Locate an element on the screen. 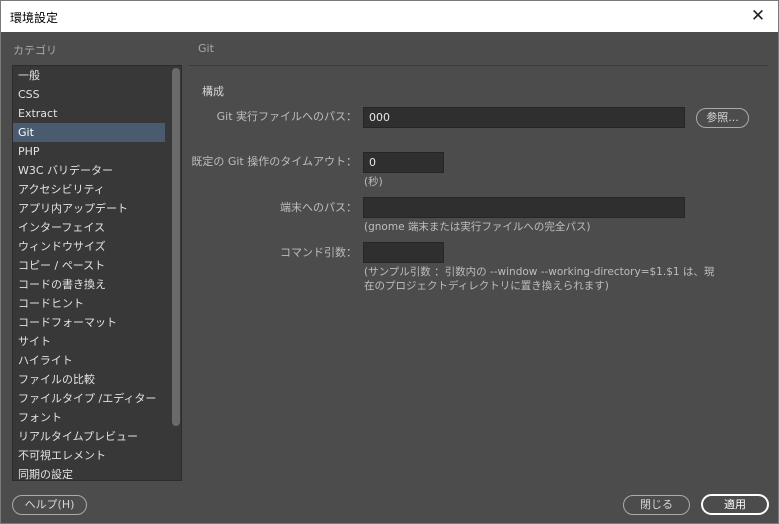 This screenshot has width=779, height=524. category-item: 一般 is located at coordinates (89, 75).